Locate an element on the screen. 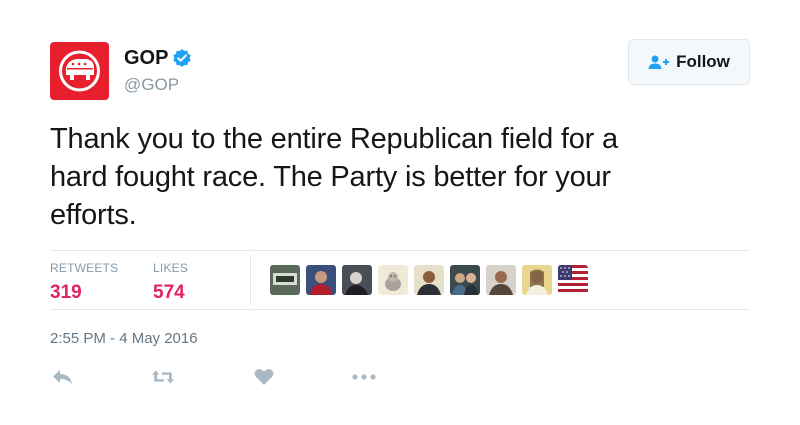 Image resolution: width=800 pixels, height=425 pixels. reply-icon is located at coordinates (62, 377).